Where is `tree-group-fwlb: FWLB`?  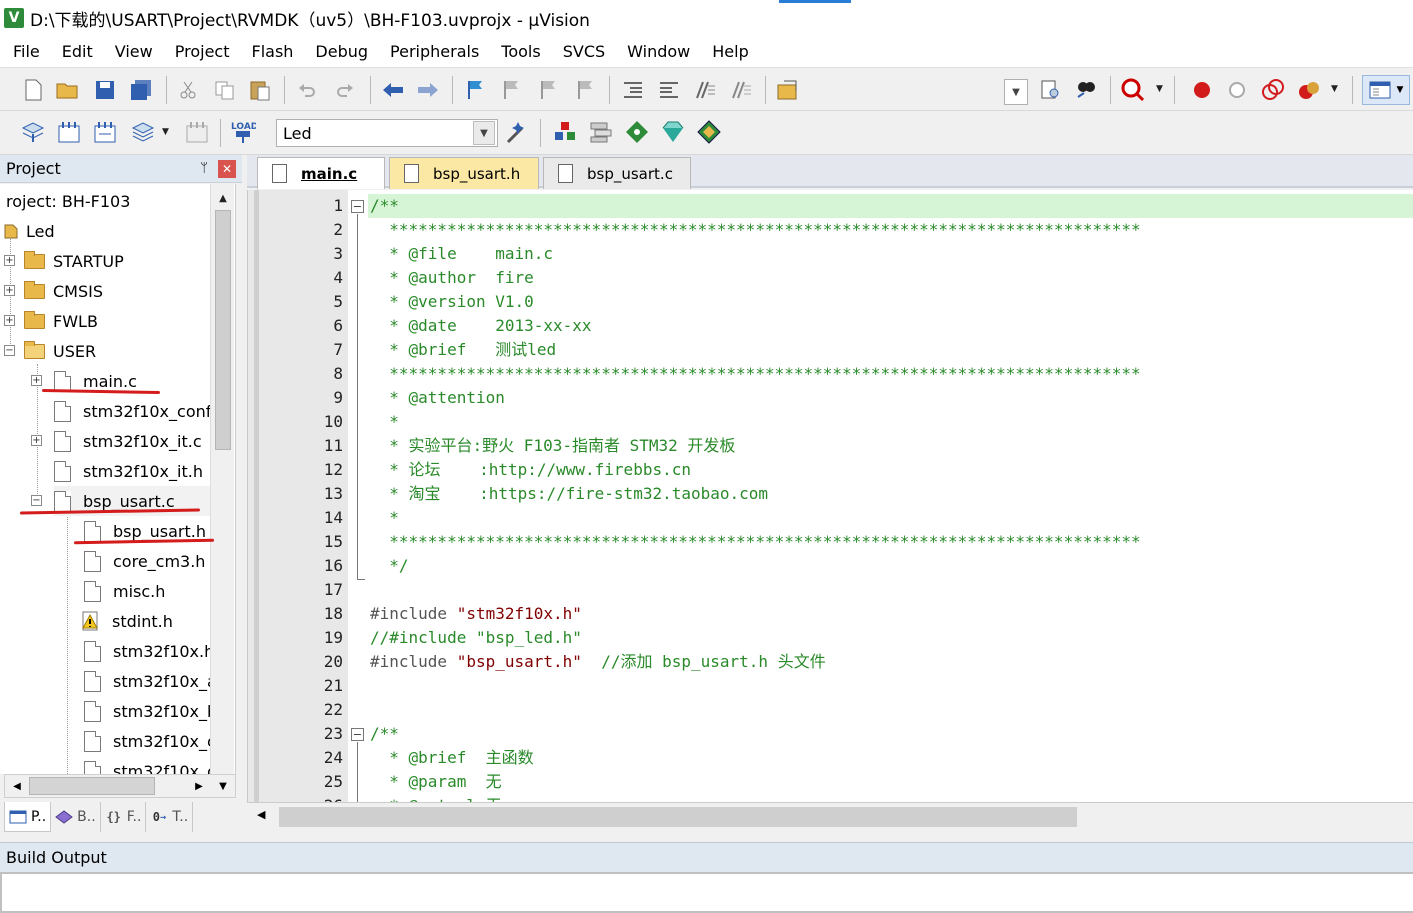 tree-group-fwlb: FWLB is located at coordinates (61, 321).